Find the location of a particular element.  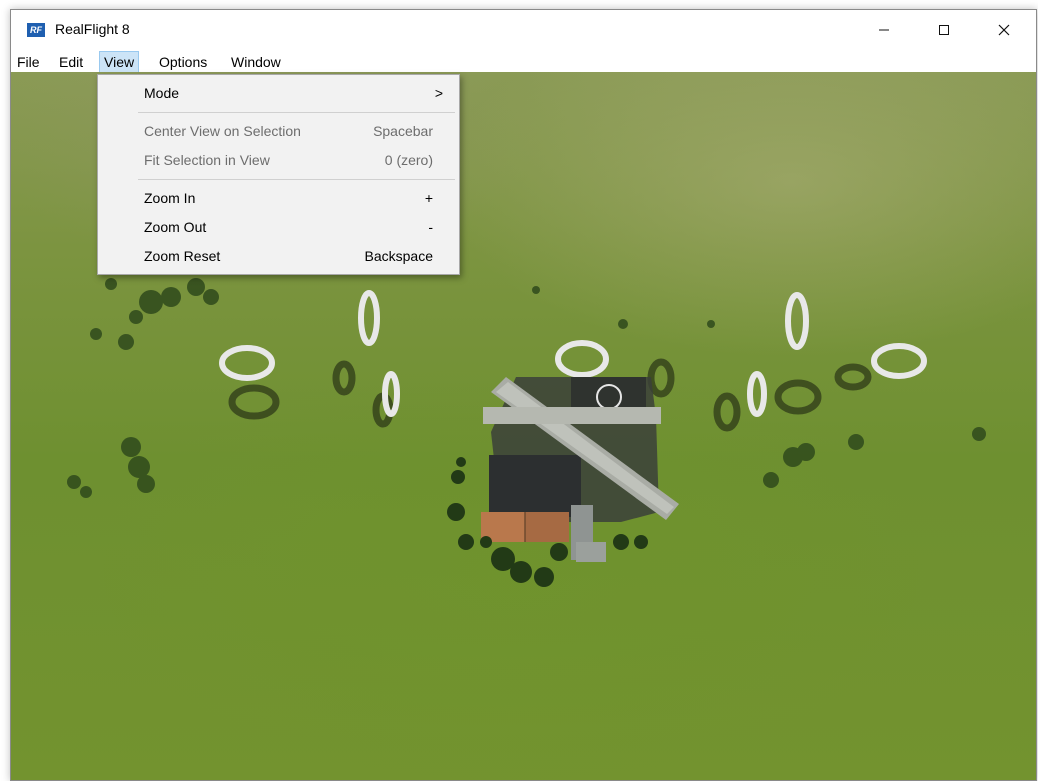

window-title: RealFlight 8 is located at coordinates (92, 29).